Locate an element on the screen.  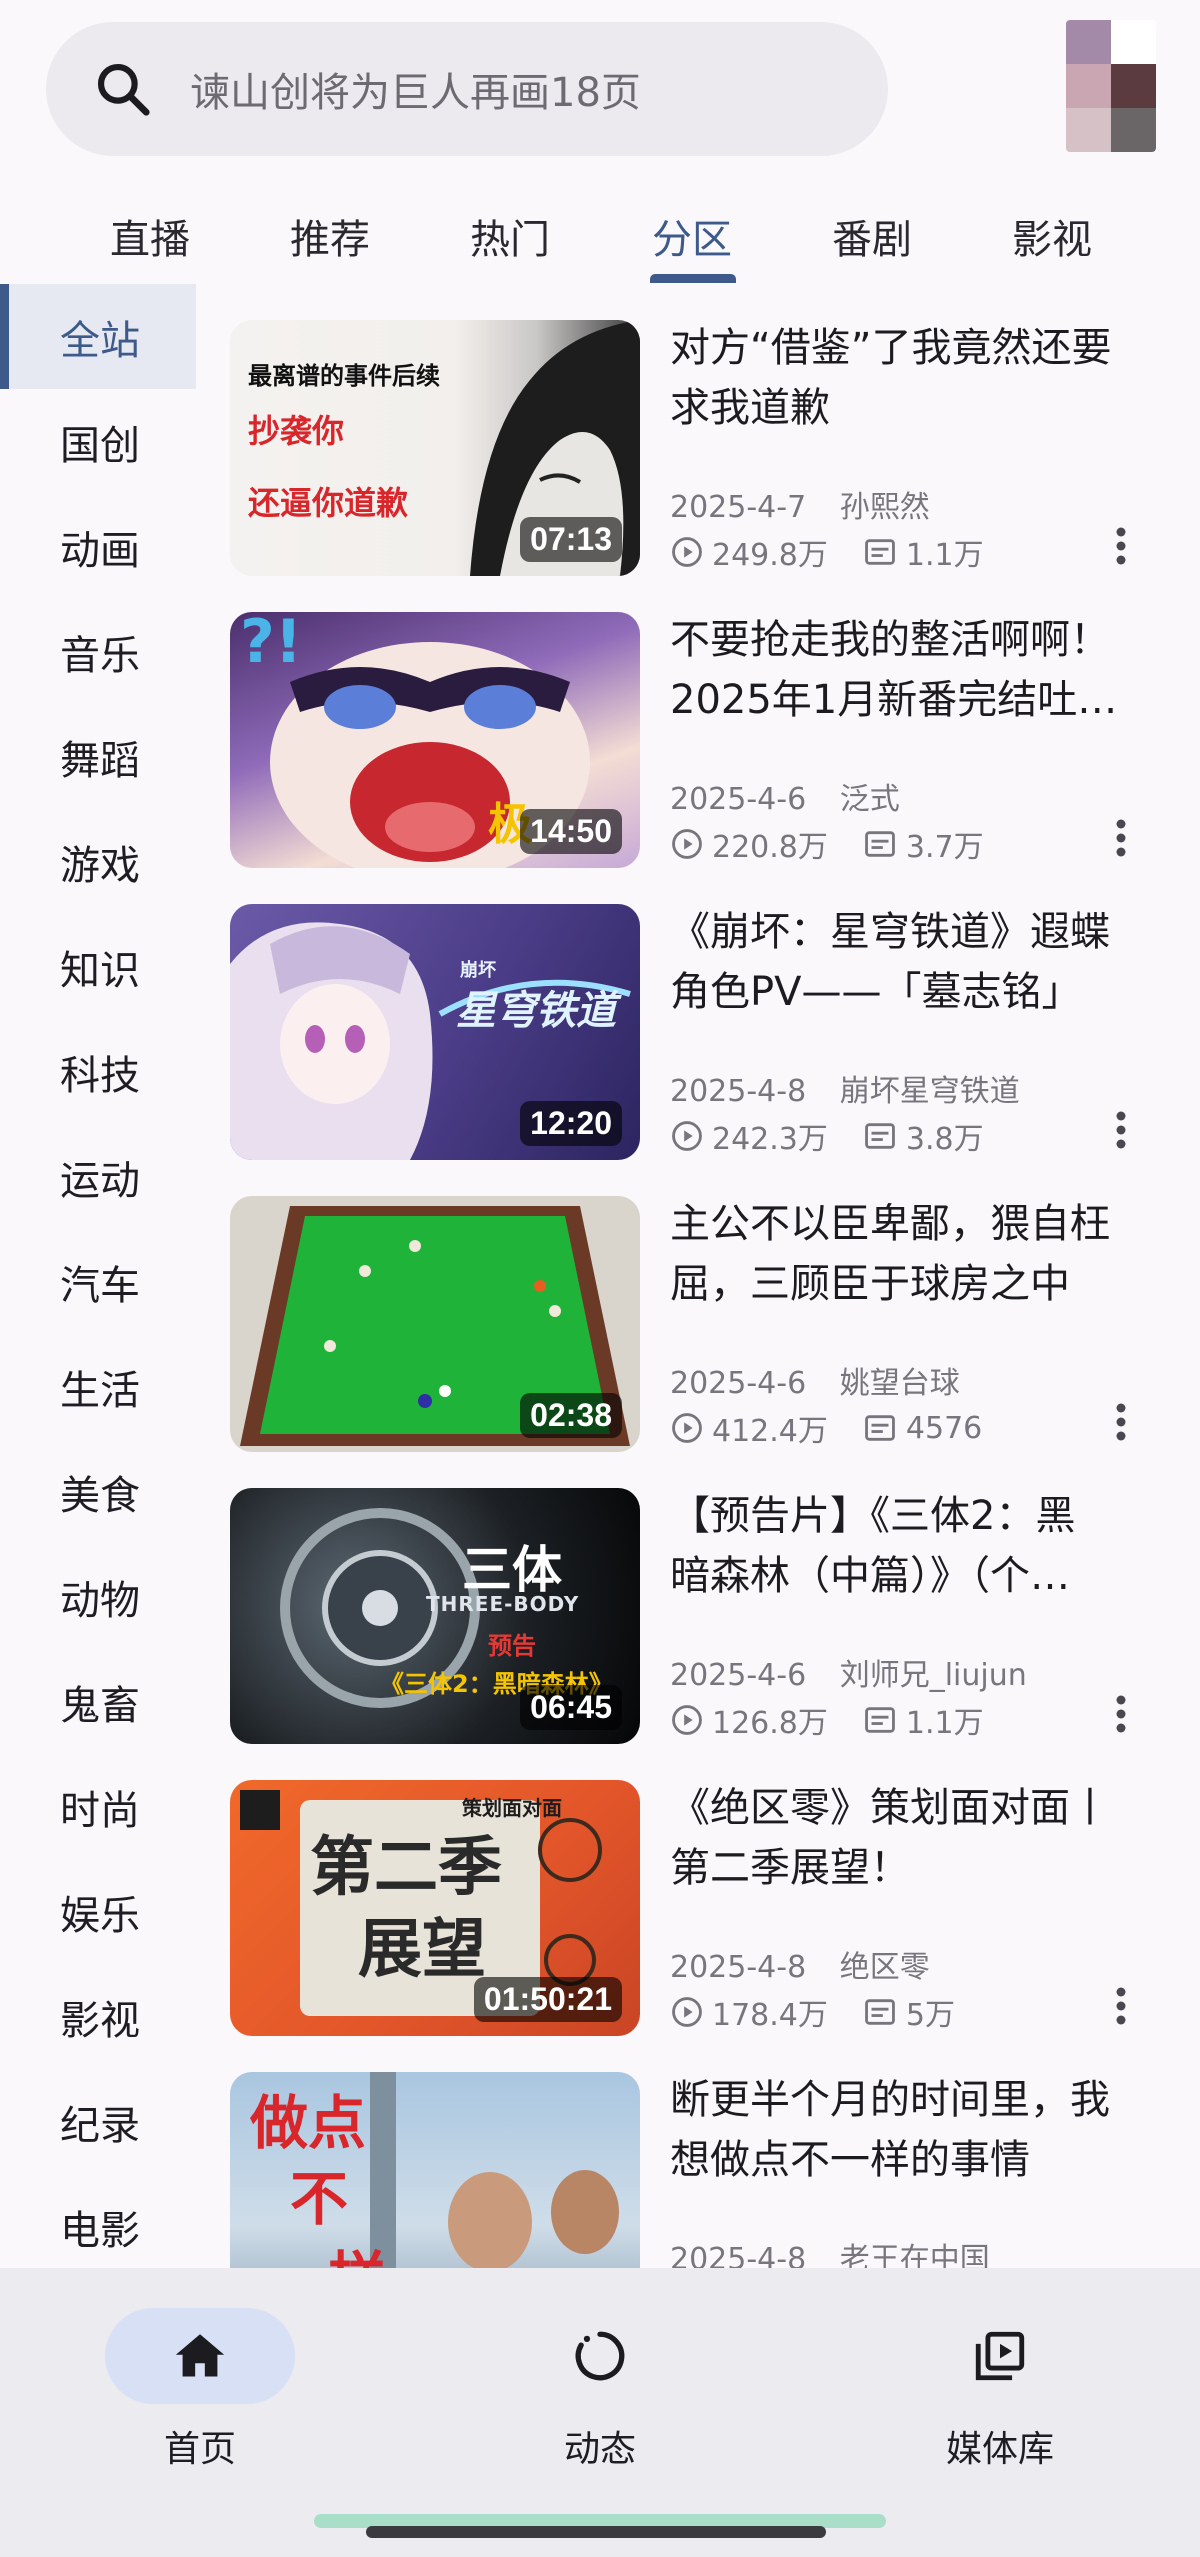
sidebar-item-movie: 电影 is located at coordinates (98, 2226).